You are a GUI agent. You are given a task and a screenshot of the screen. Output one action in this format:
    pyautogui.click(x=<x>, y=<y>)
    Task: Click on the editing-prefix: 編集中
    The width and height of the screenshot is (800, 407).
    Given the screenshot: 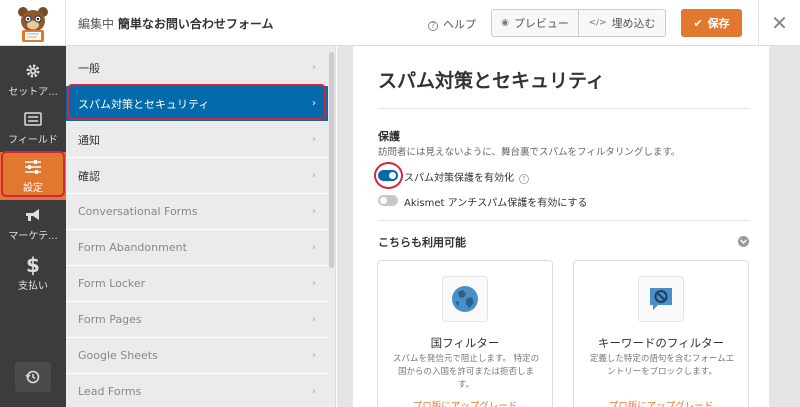 What is the action you would take?
    pyautogui.click(x=96, y=24)
    